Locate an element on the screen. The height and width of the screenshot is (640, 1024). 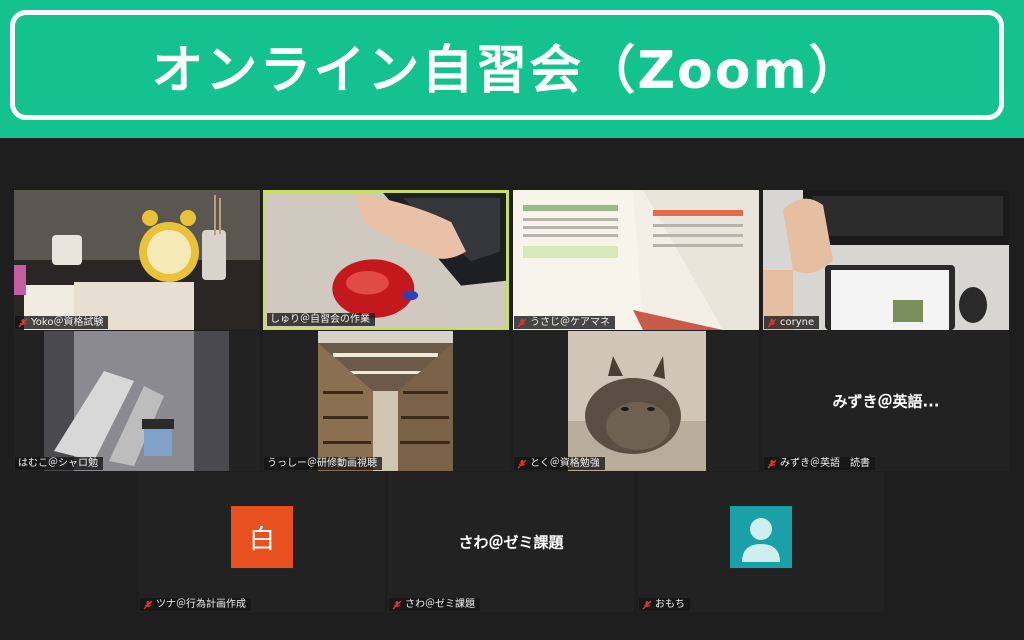
participant-name-tag: しゅり＠自習会の作業 is located at coordinates (321, 319).